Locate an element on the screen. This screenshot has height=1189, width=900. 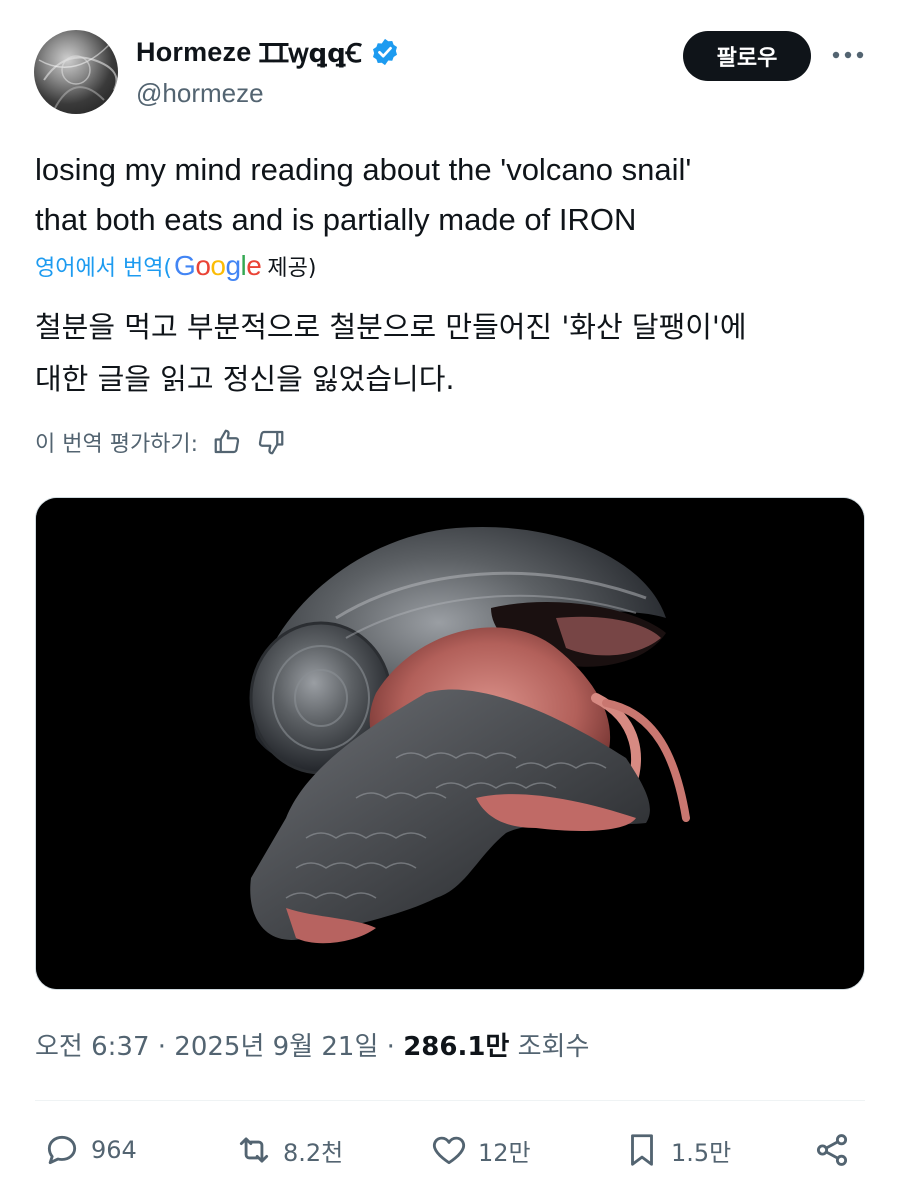
bookmark-button: 1.5만 is located at coordinates (677, 1150).